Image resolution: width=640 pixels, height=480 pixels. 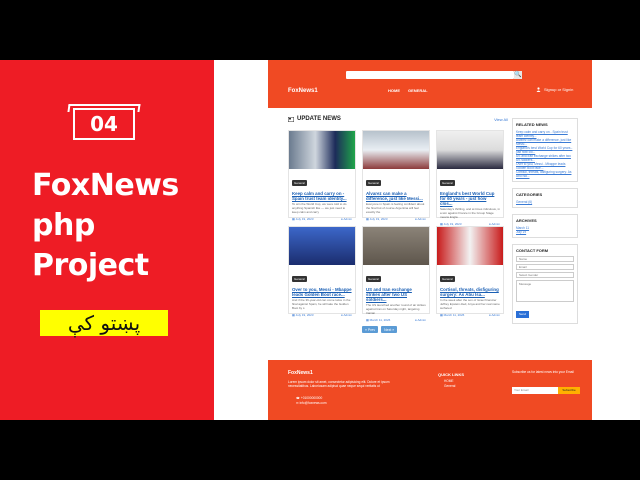 I want to click on site-header: 🔍 FoxNews1 HOME GENERAL Signup or Signin, so click(x=430, y=84).